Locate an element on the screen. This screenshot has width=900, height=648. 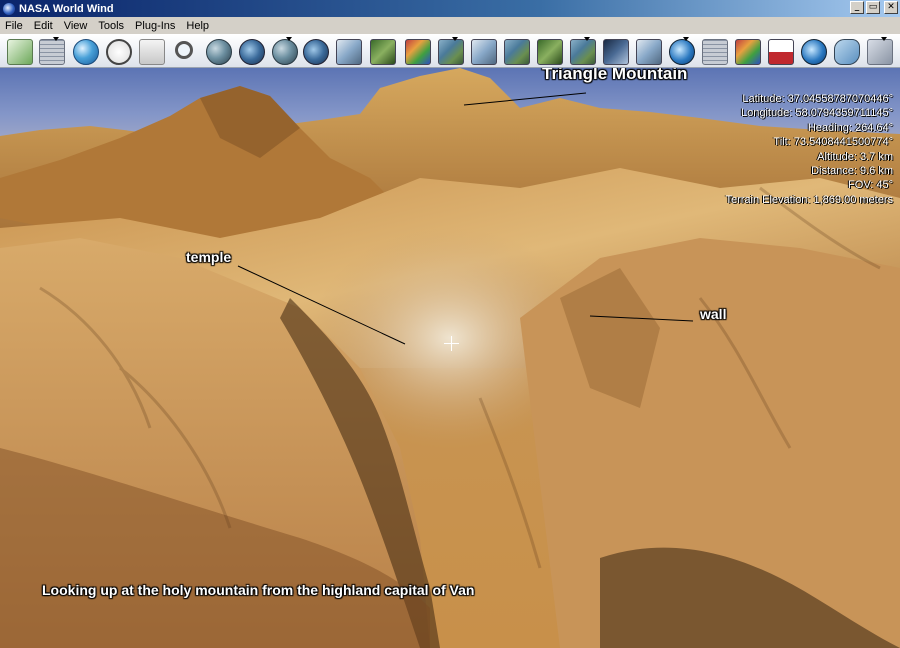
window-controls: _ ▭ ✕ is located at coordinates (874, 7).